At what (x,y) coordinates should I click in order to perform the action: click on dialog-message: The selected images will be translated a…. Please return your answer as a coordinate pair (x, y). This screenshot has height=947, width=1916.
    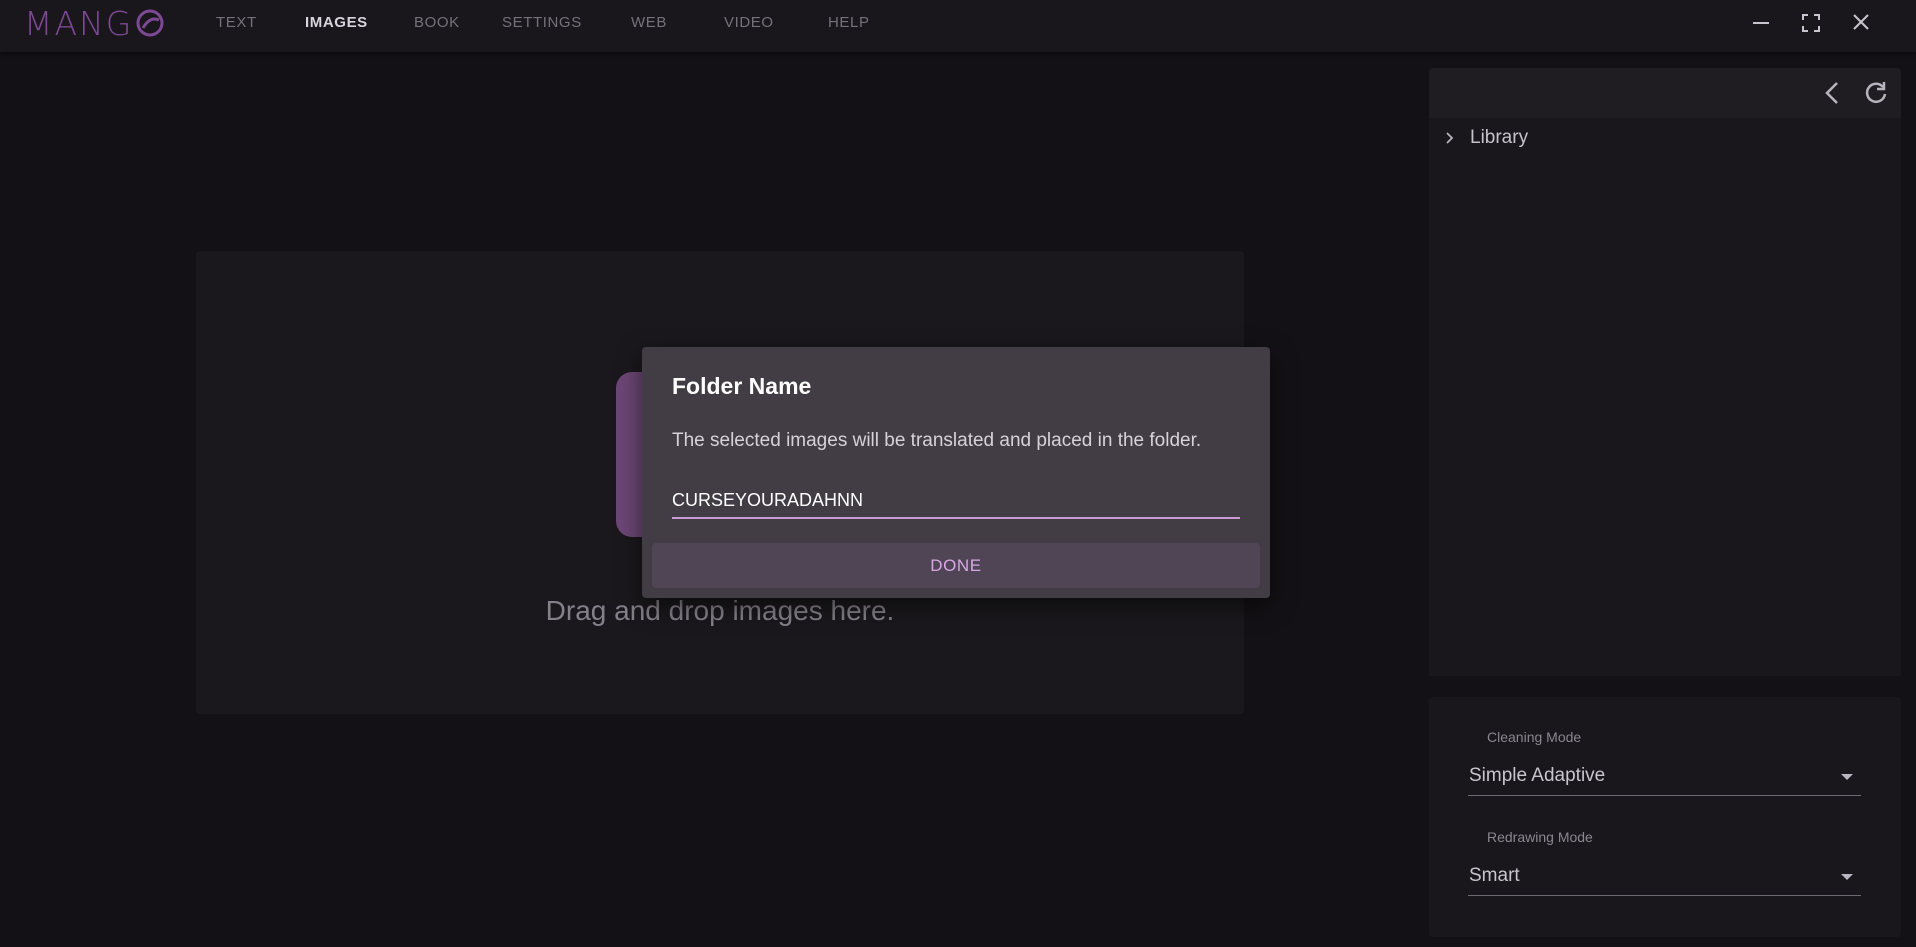
    Looking at the image, I should click on (937, 440).